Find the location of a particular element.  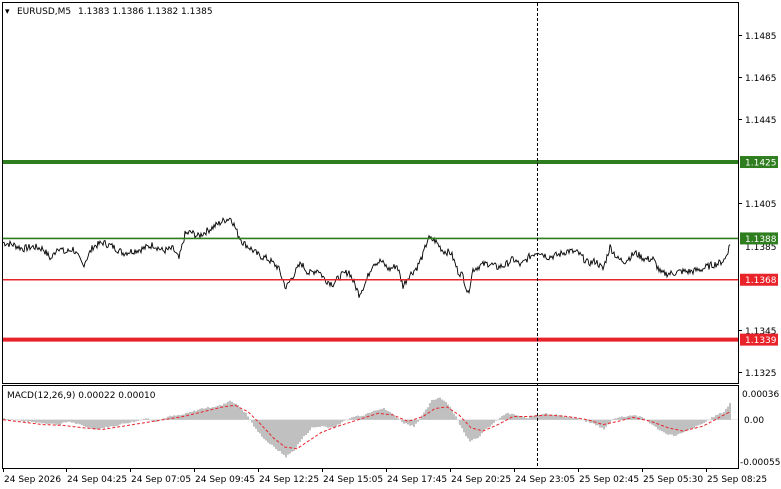

price-tick: 1.1405 is located at coordinates (761, 205).